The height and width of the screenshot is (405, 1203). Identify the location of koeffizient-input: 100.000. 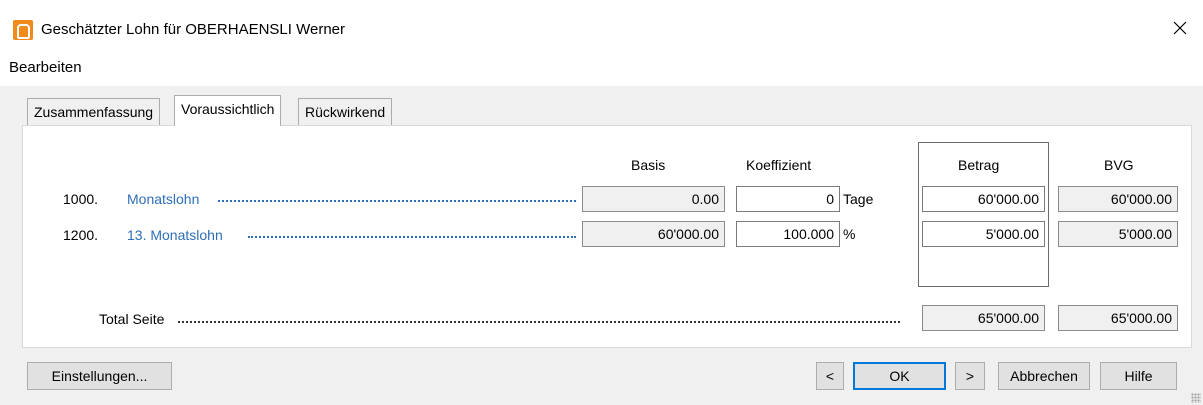
(788, 234).